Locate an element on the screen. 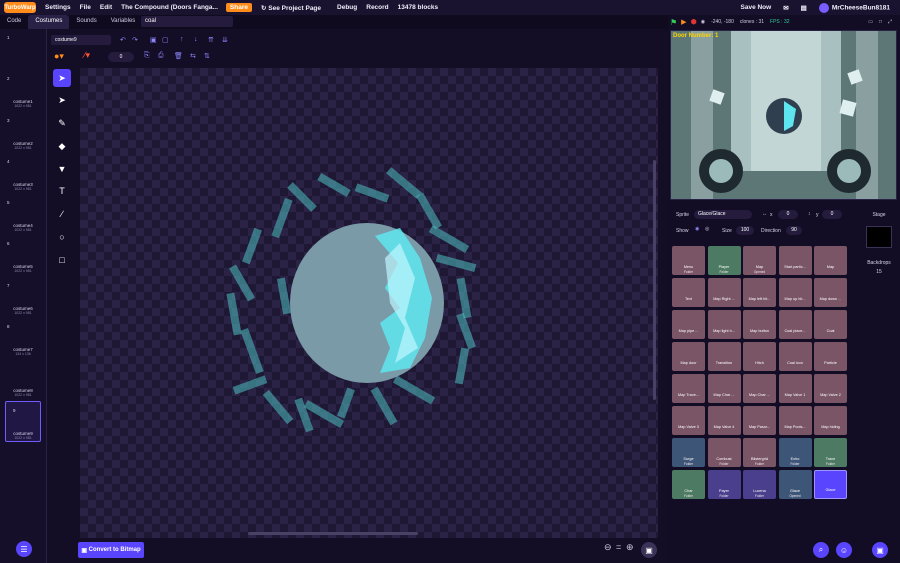 The image size is (900, 563). brush-tool-icon: ✎ is located at coordinates (62, 123).